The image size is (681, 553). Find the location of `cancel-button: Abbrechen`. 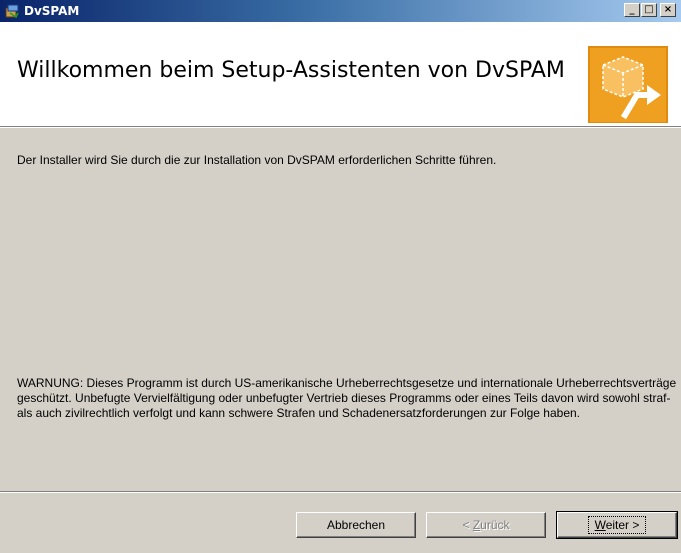

cancel-button: Abbrechen is located at coordinates (356, 525).